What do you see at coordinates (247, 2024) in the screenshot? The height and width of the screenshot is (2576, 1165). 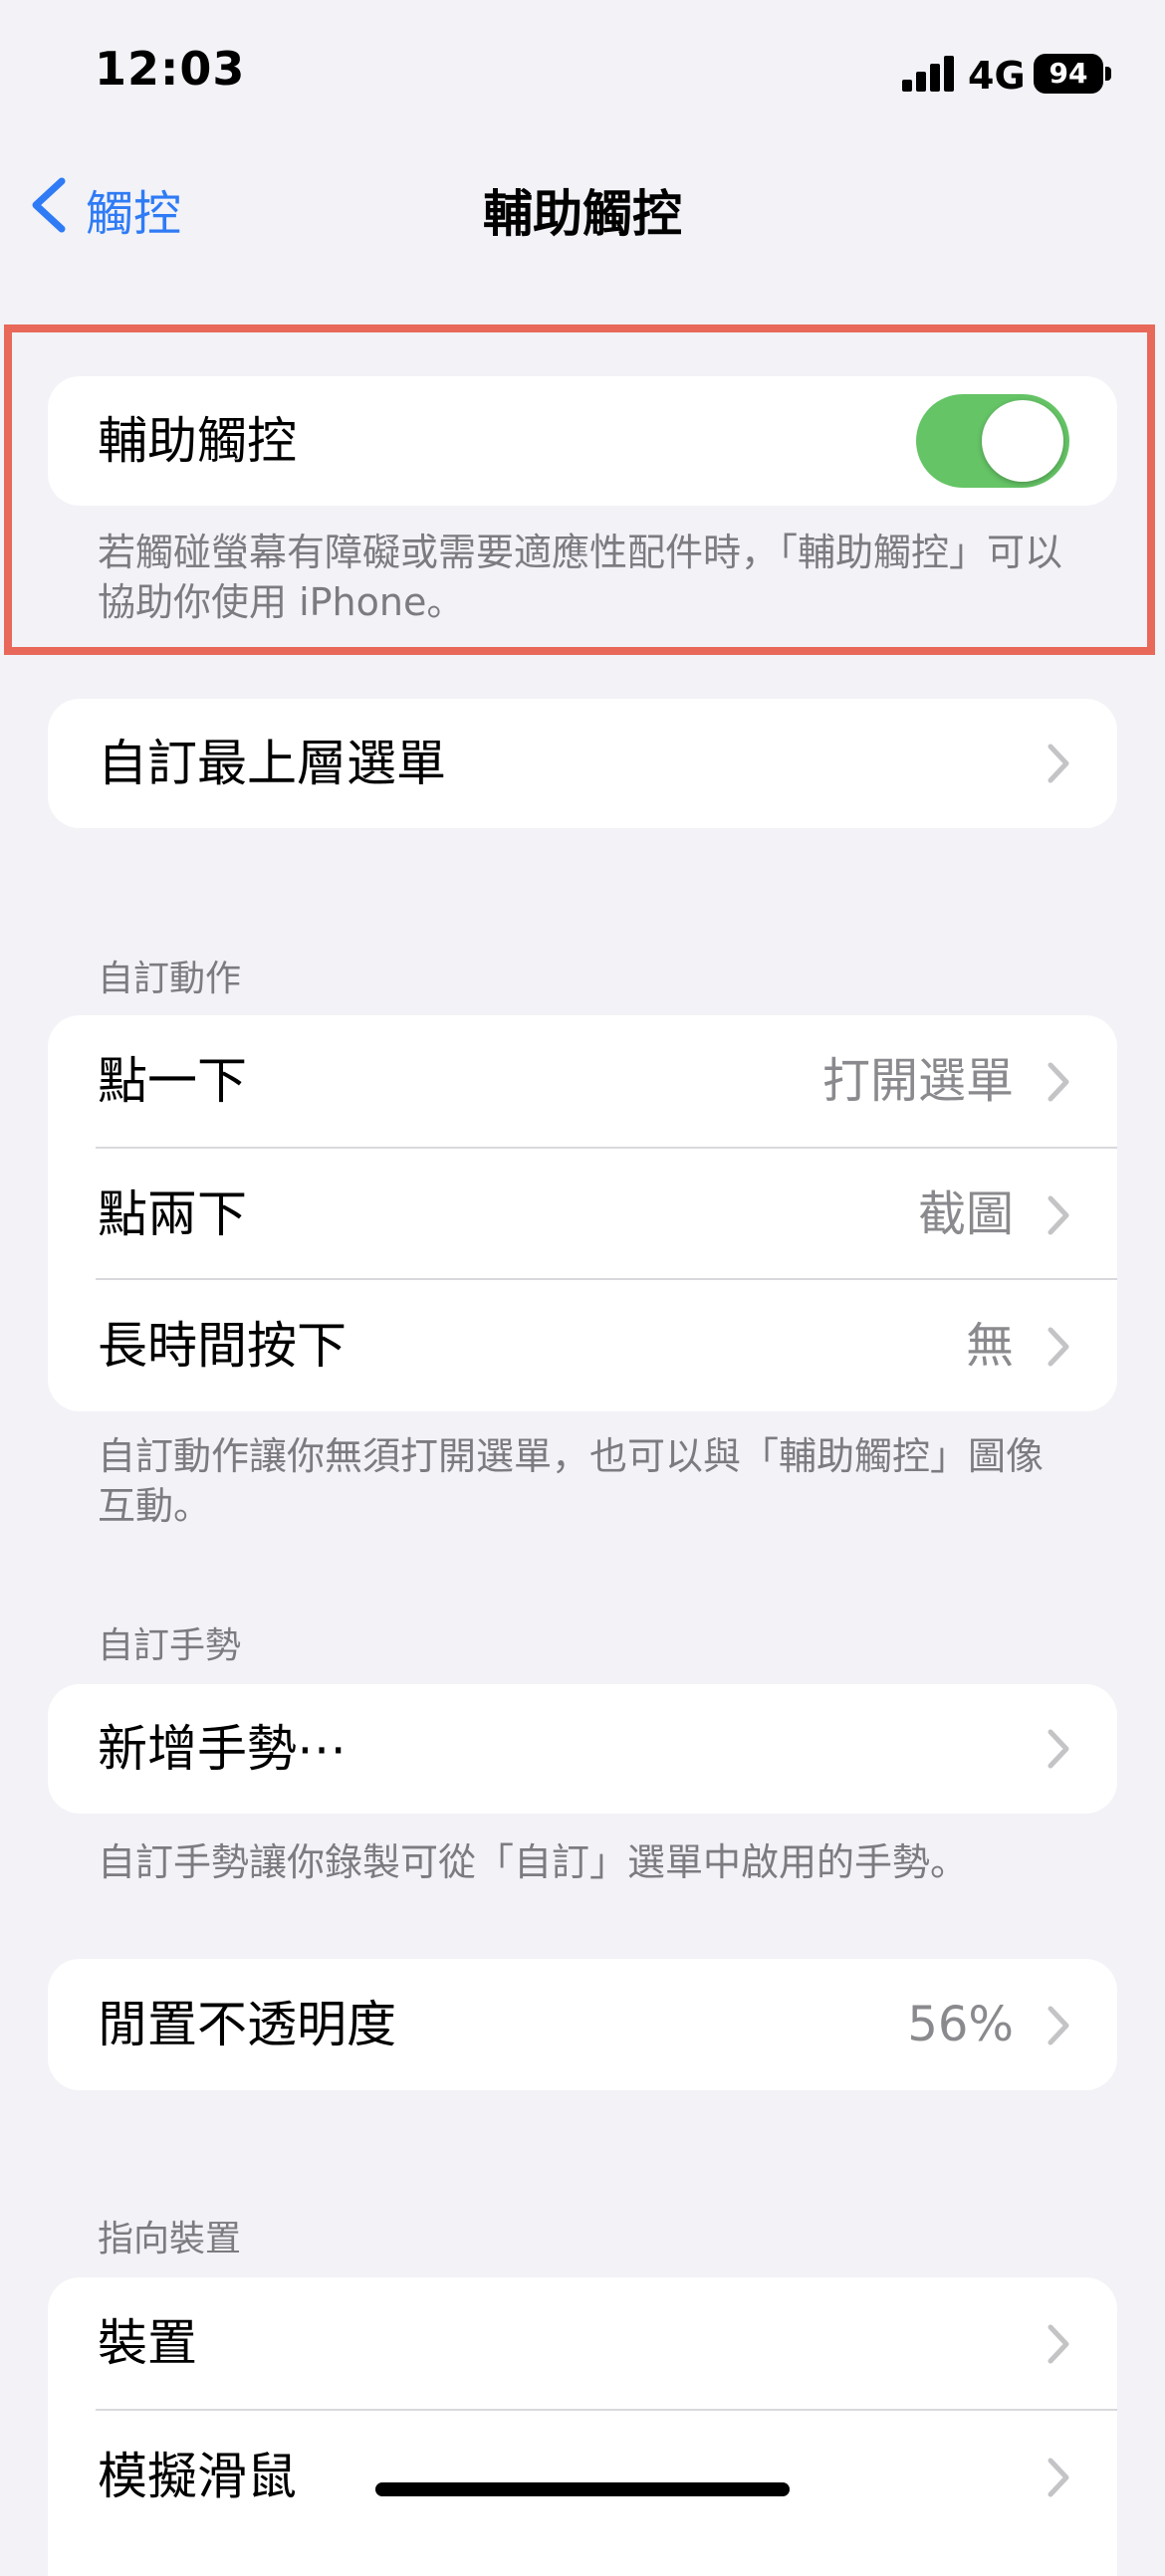 I see `idle-opacity-label: 閒置不透明度` at bounding box center [247, 2024].